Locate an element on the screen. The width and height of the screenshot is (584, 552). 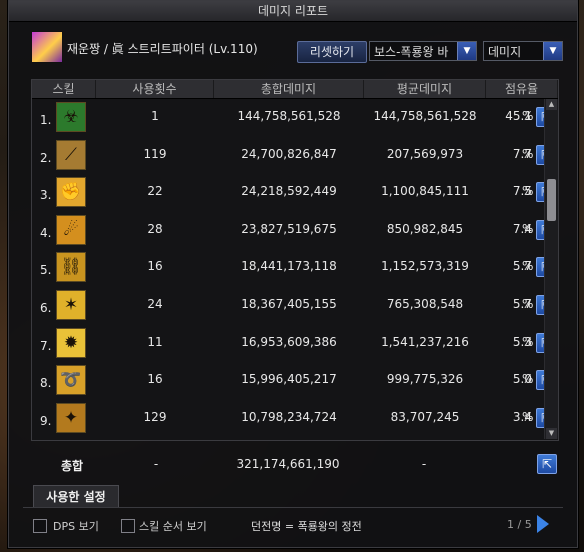
column-uses: 사용횟수 is located at coordinates (155, 89).